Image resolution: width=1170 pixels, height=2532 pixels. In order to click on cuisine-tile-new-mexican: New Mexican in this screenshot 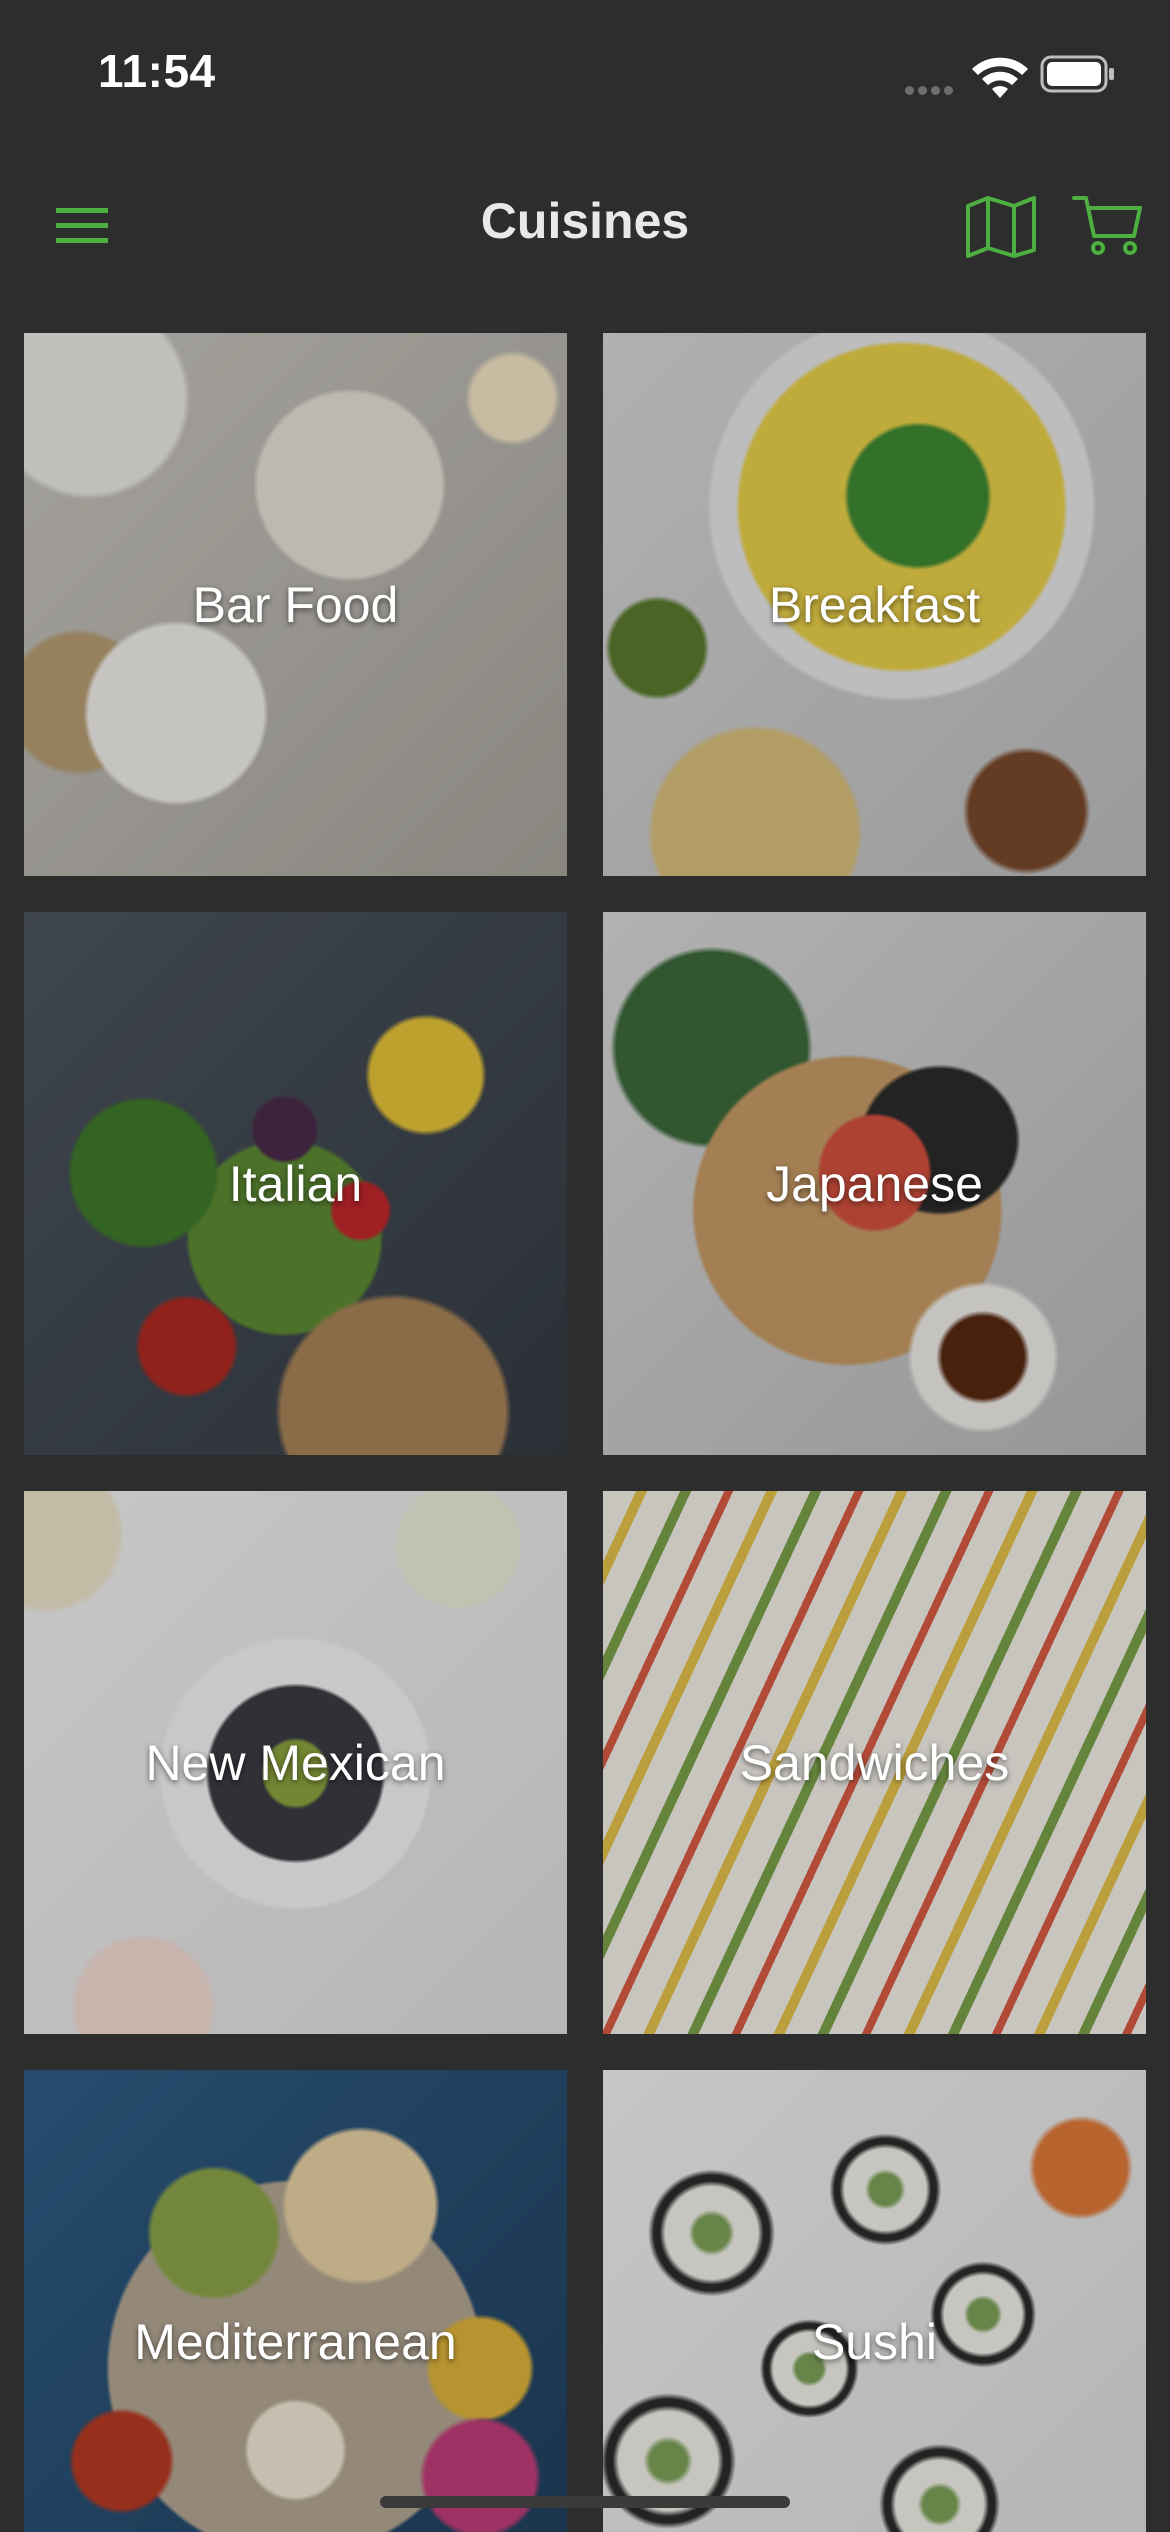, I will do `click(295, 1762)`.